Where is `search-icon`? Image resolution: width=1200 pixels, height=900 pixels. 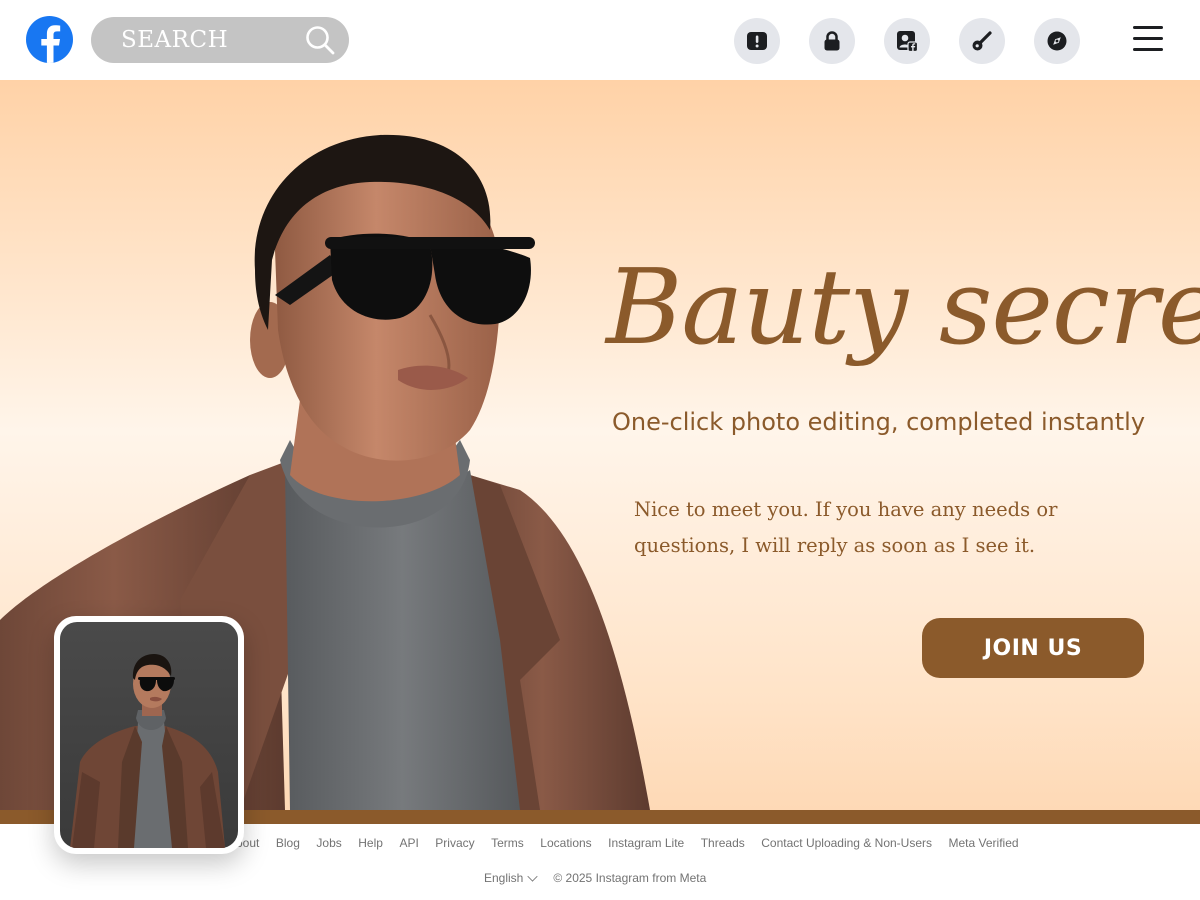 search-icon is located at coordinates (320, 40).